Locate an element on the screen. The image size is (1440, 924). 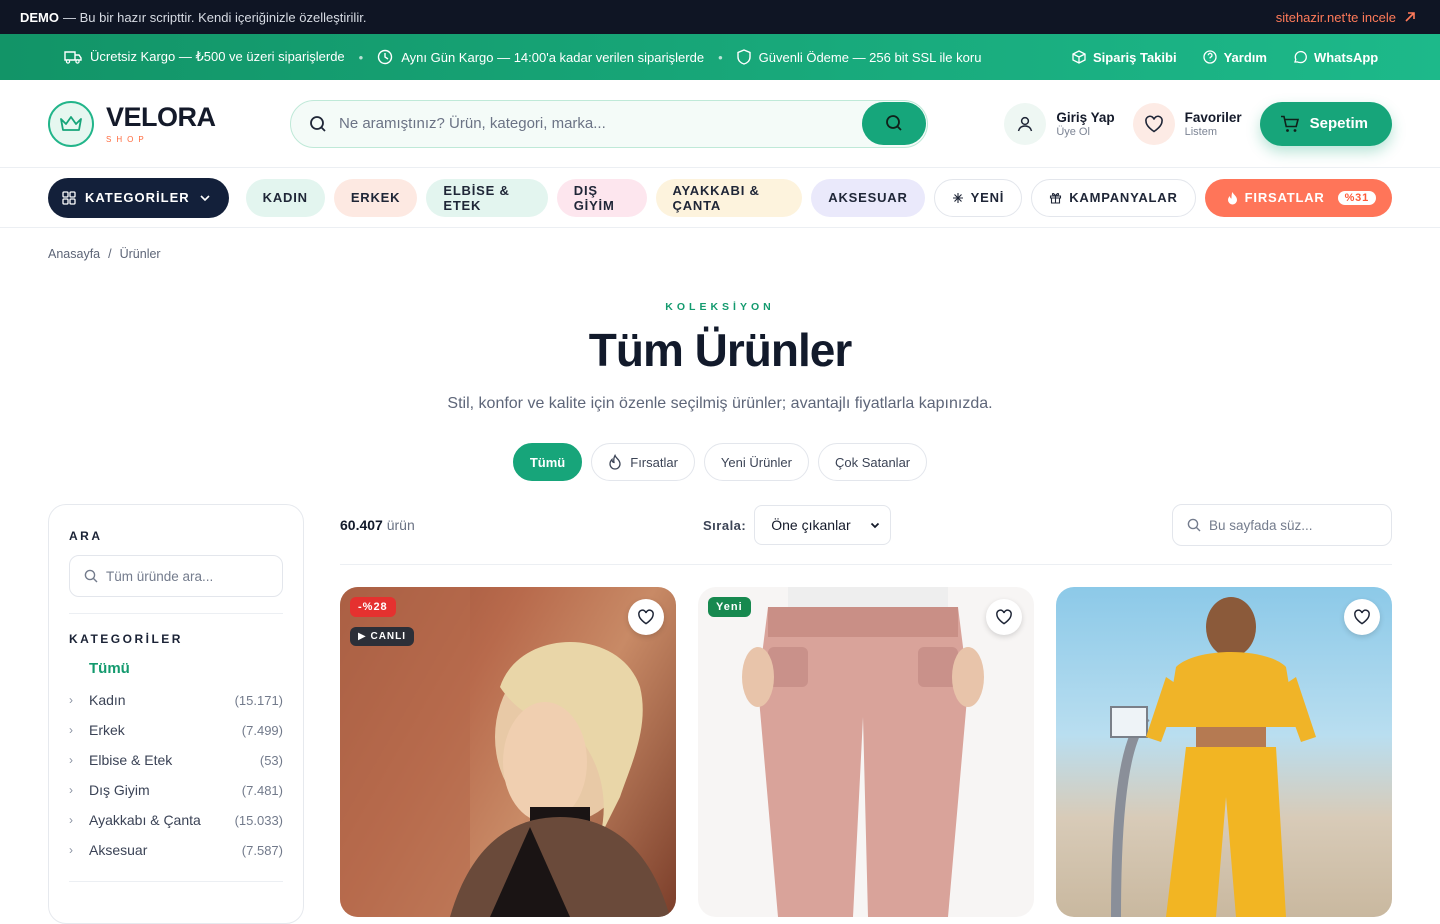
clock-icon is located at coordinates (385, 57).